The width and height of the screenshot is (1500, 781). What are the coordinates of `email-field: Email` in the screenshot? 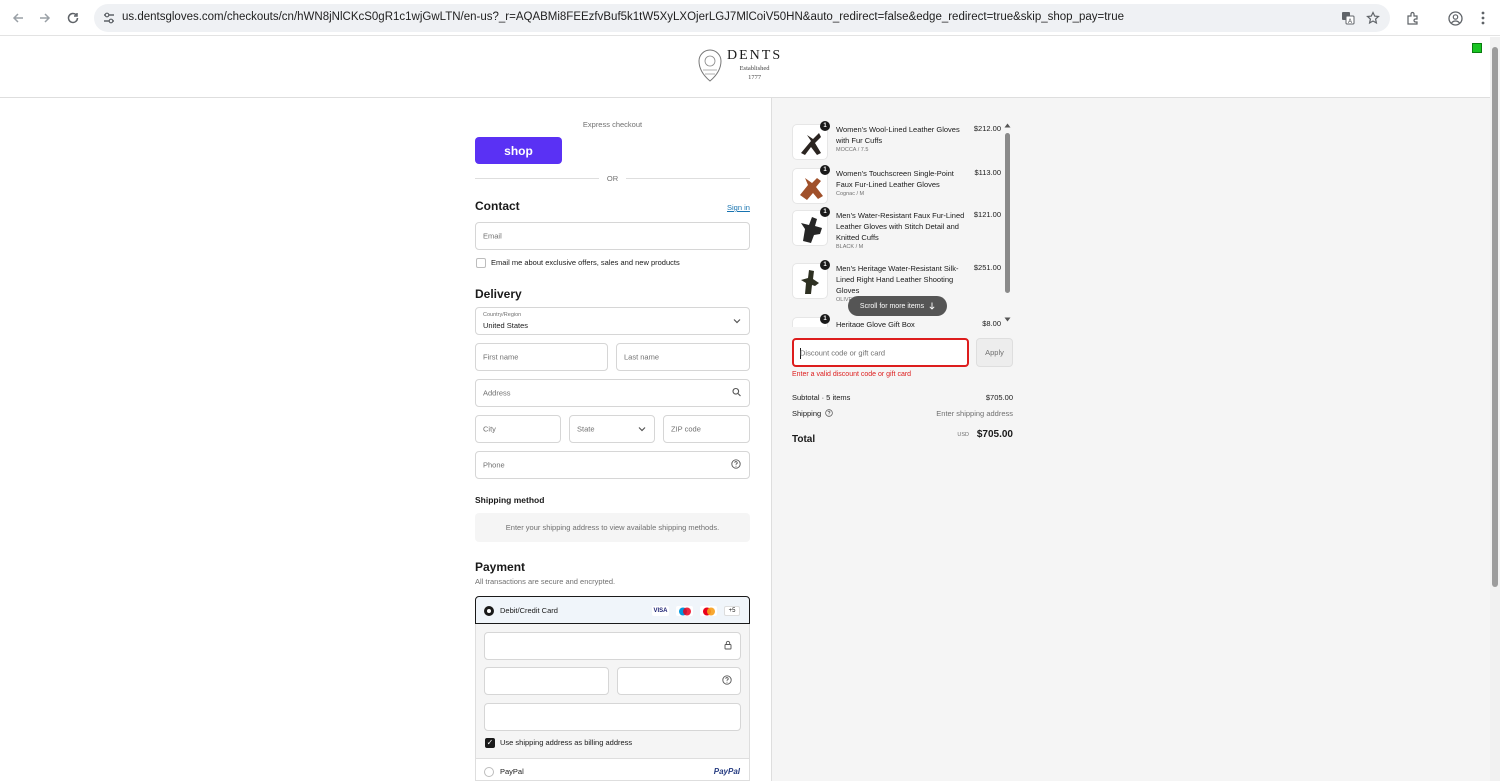 It's located at (612, 236).